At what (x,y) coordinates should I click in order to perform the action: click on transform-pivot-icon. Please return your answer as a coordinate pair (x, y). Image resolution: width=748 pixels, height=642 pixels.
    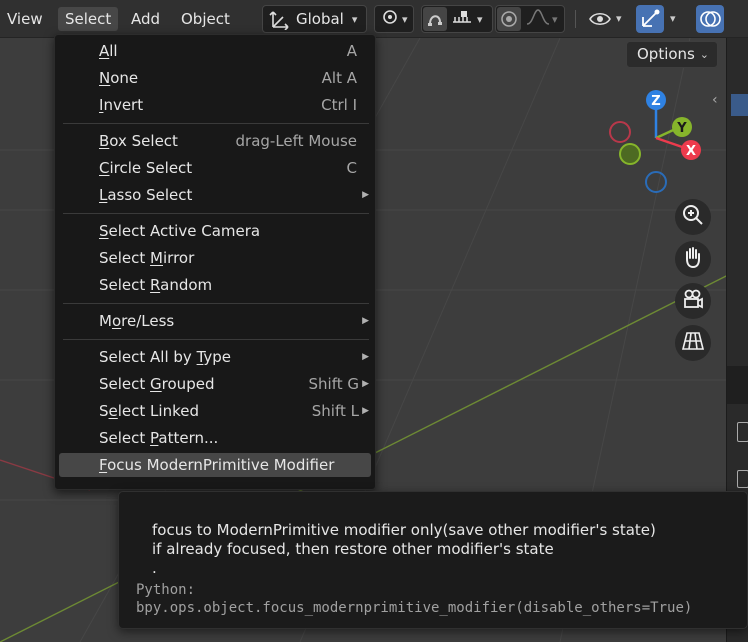
    Looking at the image, I should click on (279, 19).